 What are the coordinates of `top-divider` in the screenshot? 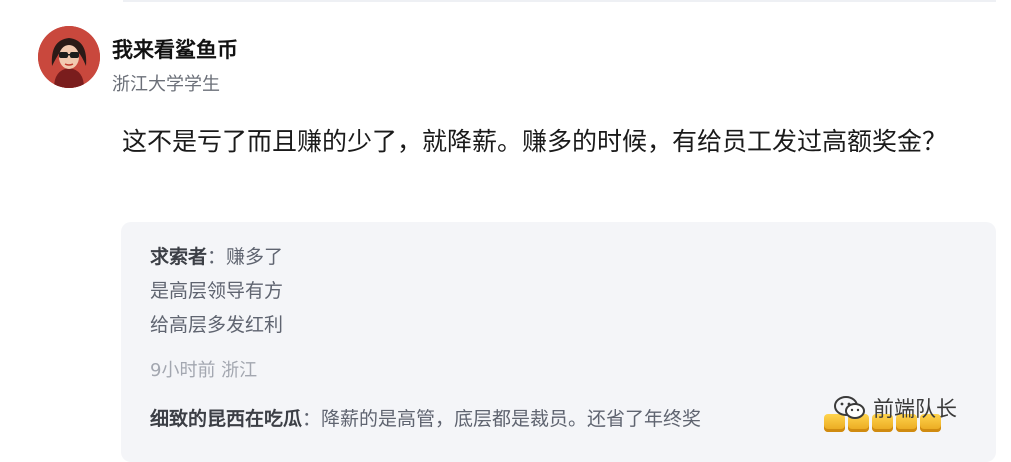 It's located at (559, 1).